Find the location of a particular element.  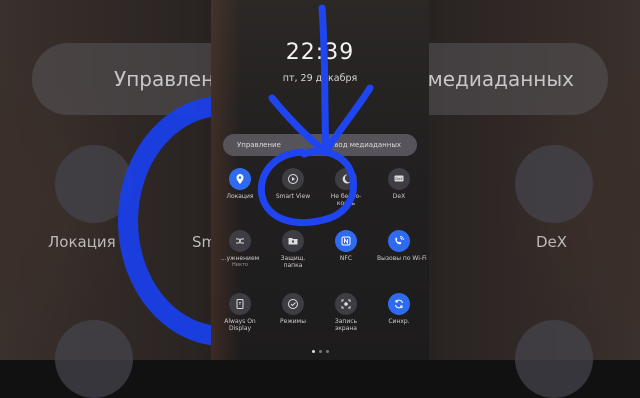

tile-label: DeX is located at coordinates (399, 196).